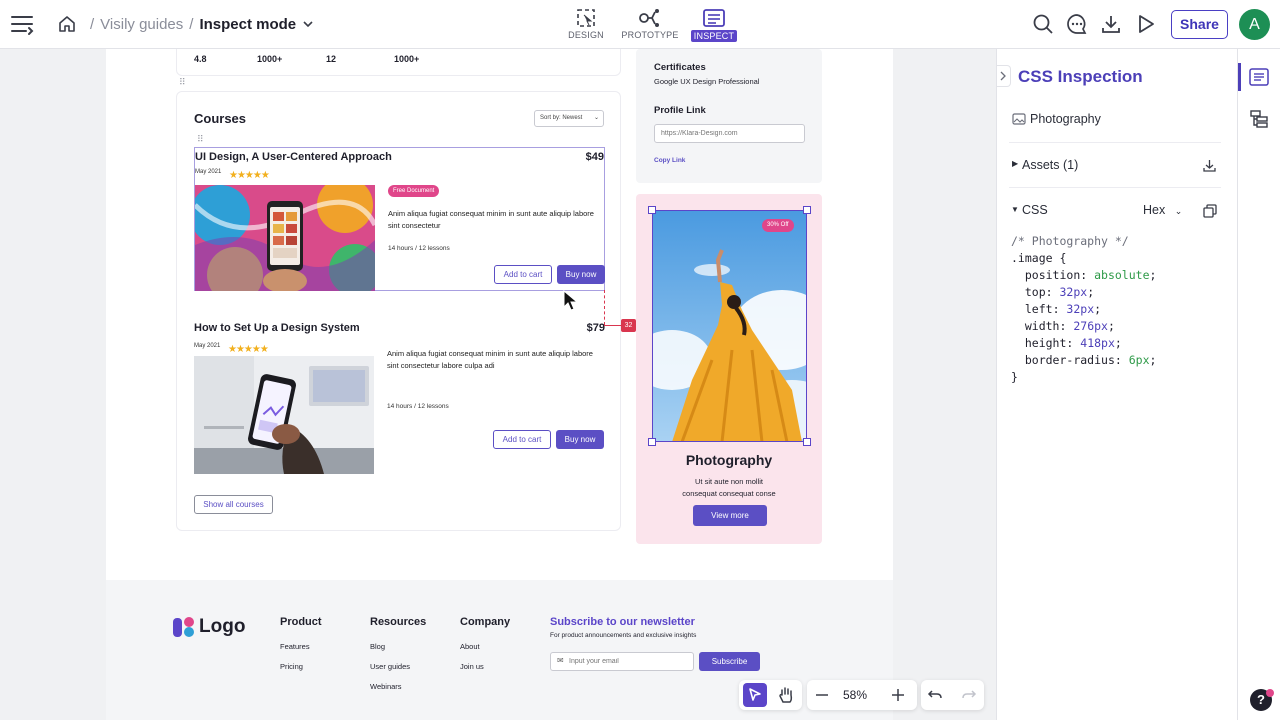 The height and width of the screenshot is (720, 1280). I want to click on format-value: Hex, so click(1154, 210).